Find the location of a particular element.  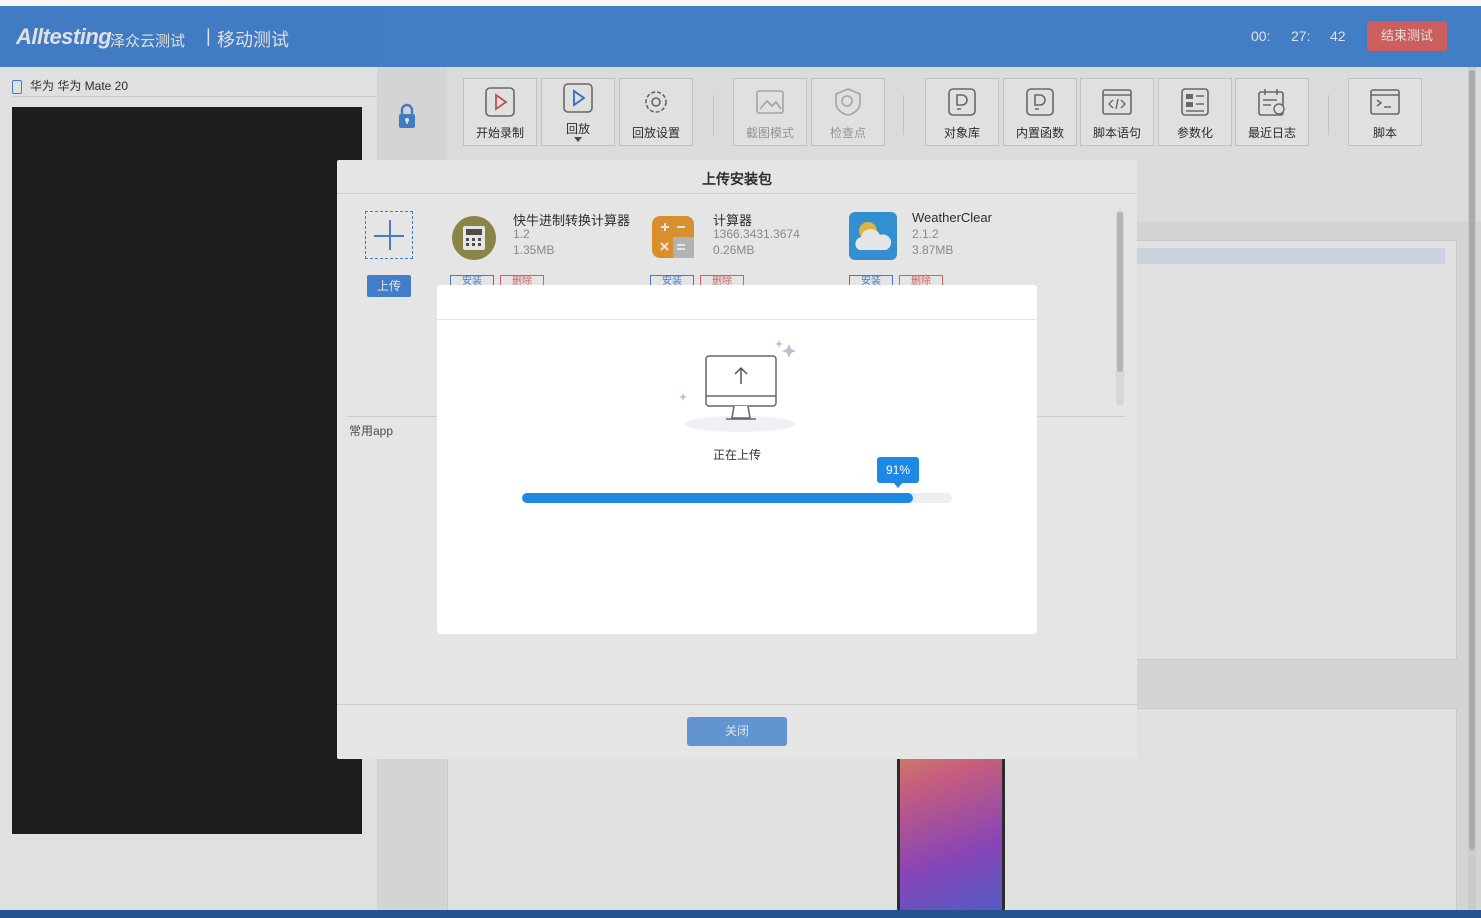

progress-tooltip-arrow is located at coordinates (898, 485).